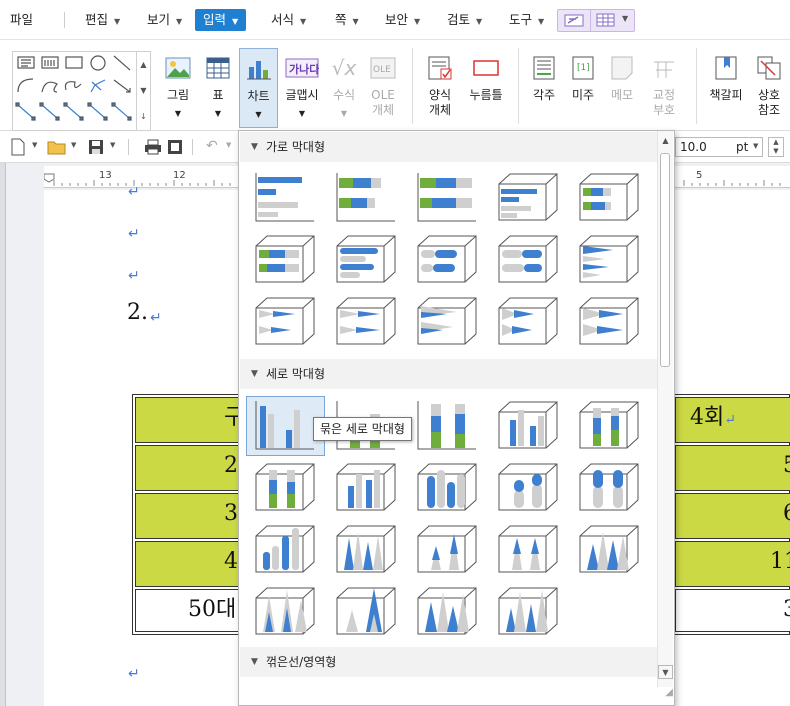 The image size is (790, 706). What do you see at coordinates (440, 89) in the screenshot?
I see `form-object-button: 양식 개체` at bounding box center [440, 89].